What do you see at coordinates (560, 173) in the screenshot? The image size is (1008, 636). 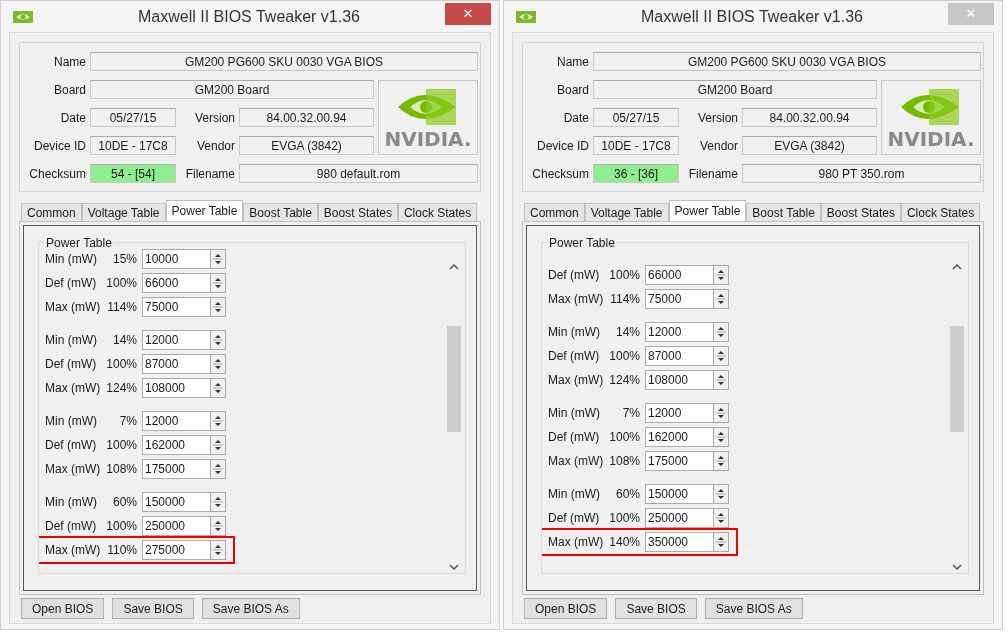 I see `field-label: Checksum` at bounding box center [560, 173].